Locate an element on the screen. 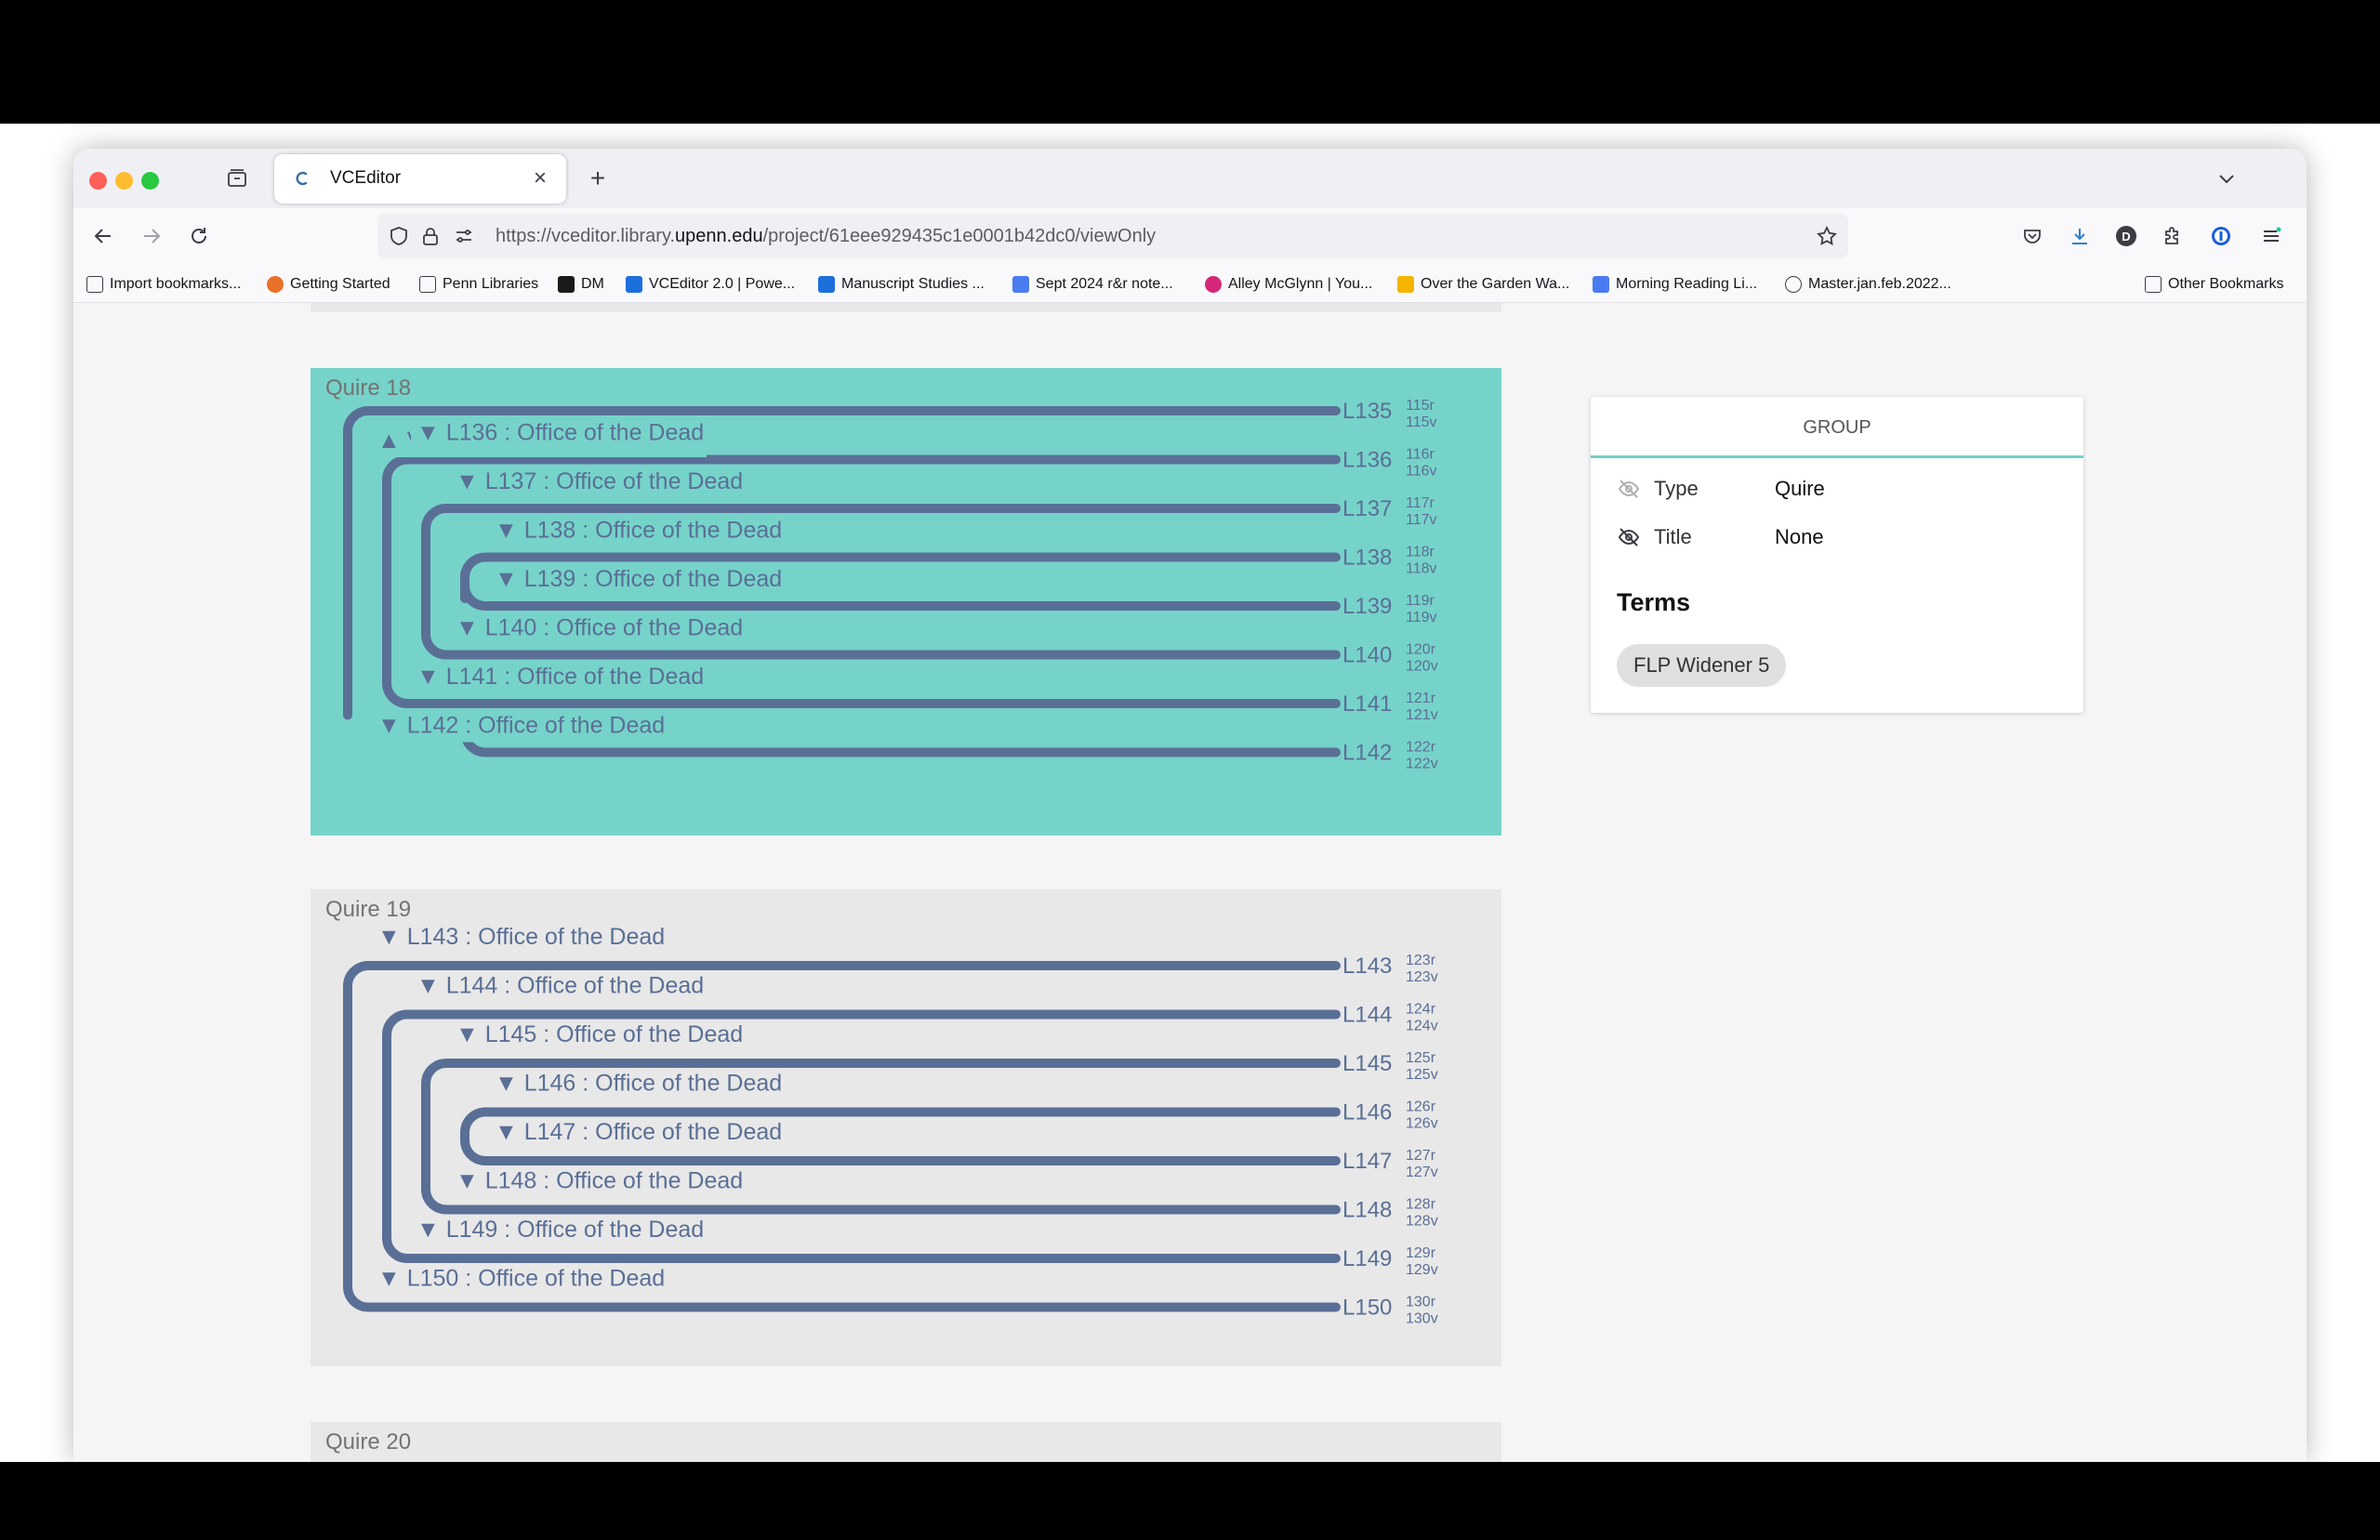 This screenshot has height=1540, width=2380. verso-folio-label: 123v is located at coordinates (1422, 977).